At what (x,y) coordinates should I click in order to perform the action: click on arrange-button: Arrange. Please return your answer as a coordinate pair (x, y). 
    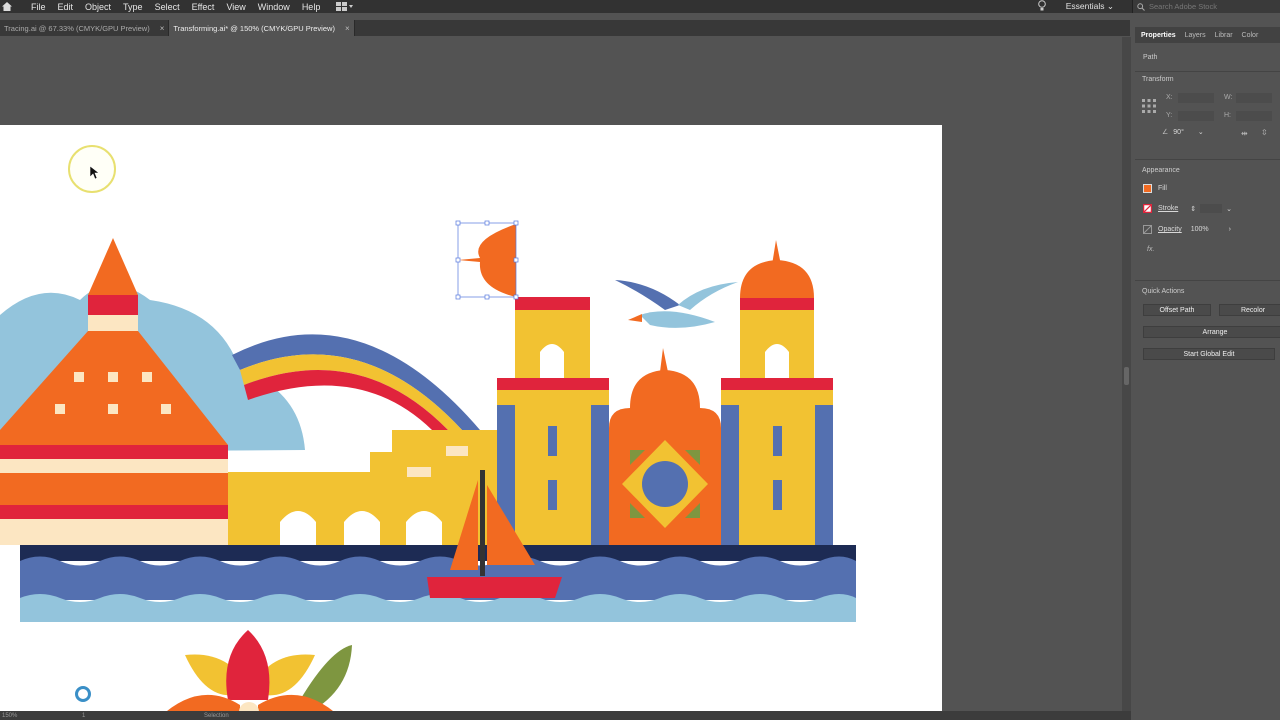
    Looking at the image, I should click on (1211, 332).